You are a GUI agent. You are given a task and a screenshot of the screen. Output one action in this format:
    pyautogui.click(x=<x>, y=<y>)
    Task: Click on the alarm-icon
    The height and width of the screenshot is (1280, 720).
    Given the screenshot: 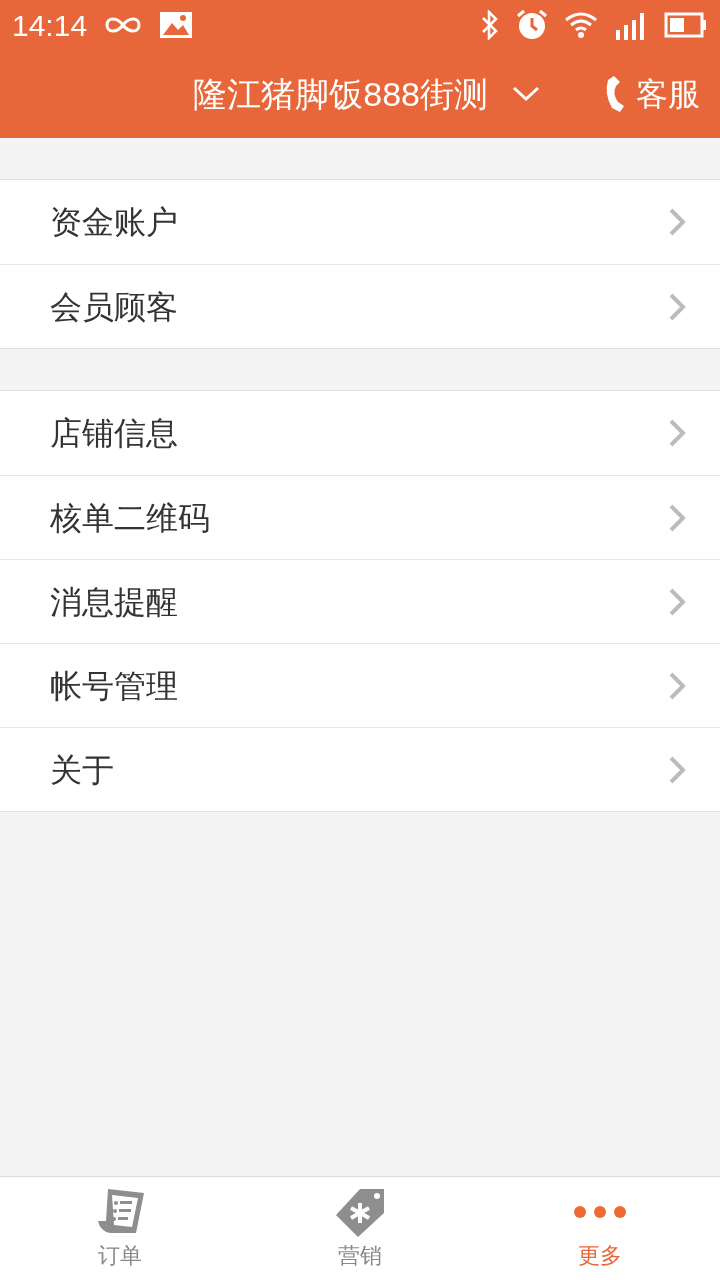 What is the action you would take?
    pyautogui.click(x=532, y=25)
    